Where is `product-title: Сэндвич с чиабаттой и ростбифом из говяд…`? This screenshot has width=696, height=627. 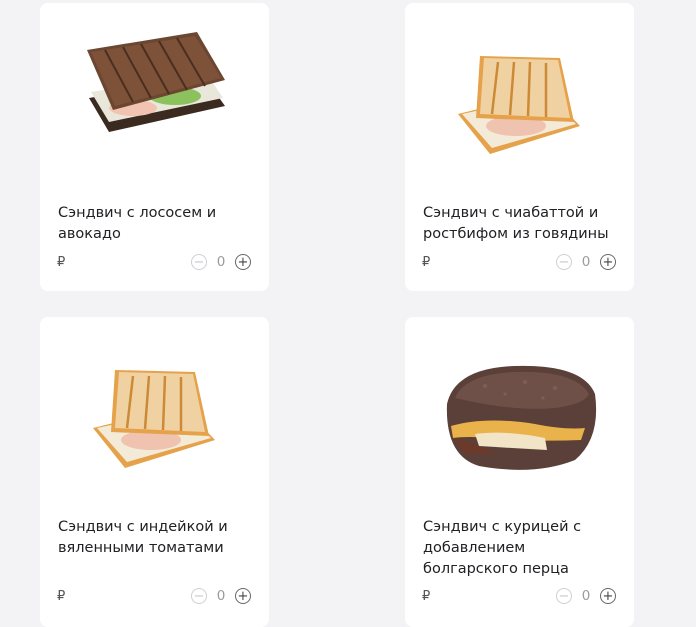 product-title: Сэндвич с чиабаттой и ростбифом из говяд… is located at coordinates (523, 224).